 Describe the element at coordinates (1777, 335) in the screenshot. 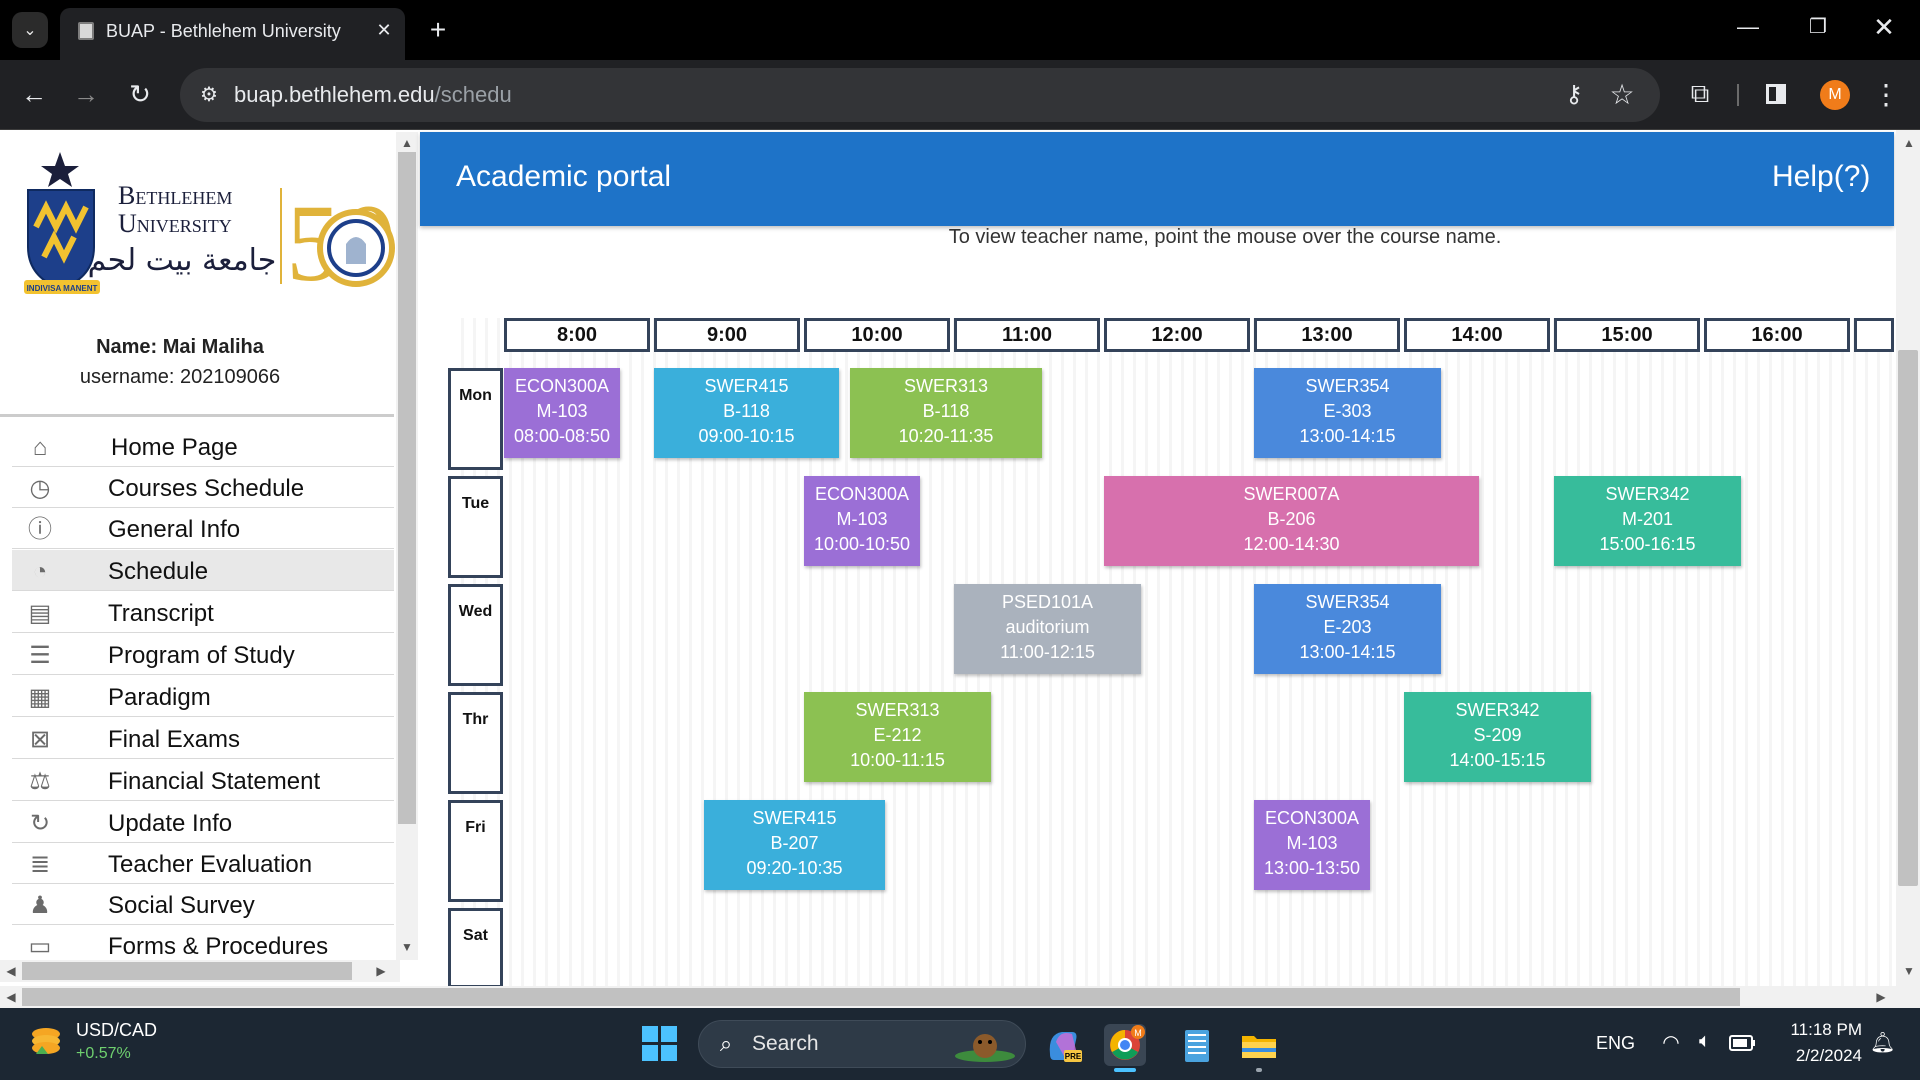

I see `time-header: 16:00` at that location.